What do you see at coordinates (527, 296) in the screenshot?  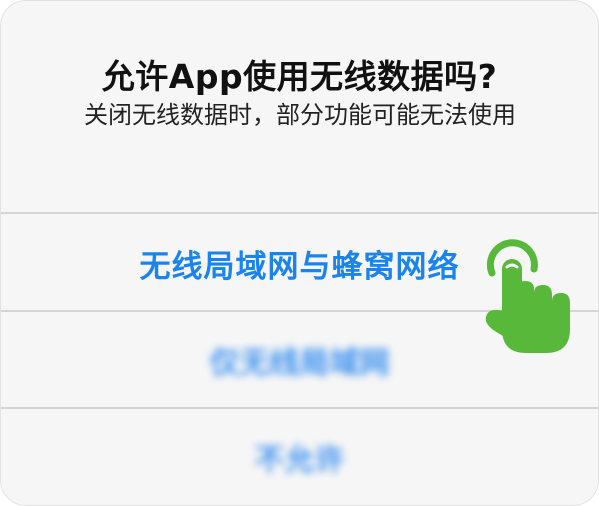 I see `tap-hand-icon` at bounding box center [527, 296].